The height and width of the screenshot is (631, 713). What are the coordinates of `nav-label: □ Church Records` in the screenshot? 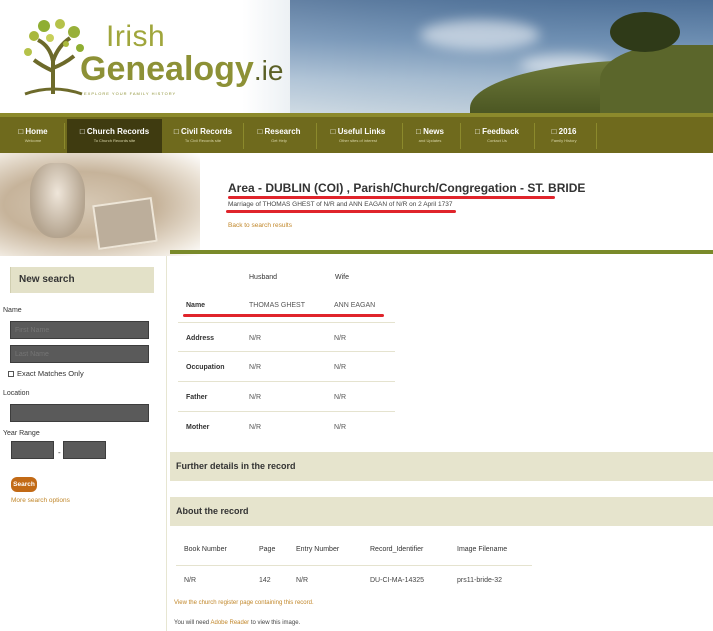 It's located at (114, 131).